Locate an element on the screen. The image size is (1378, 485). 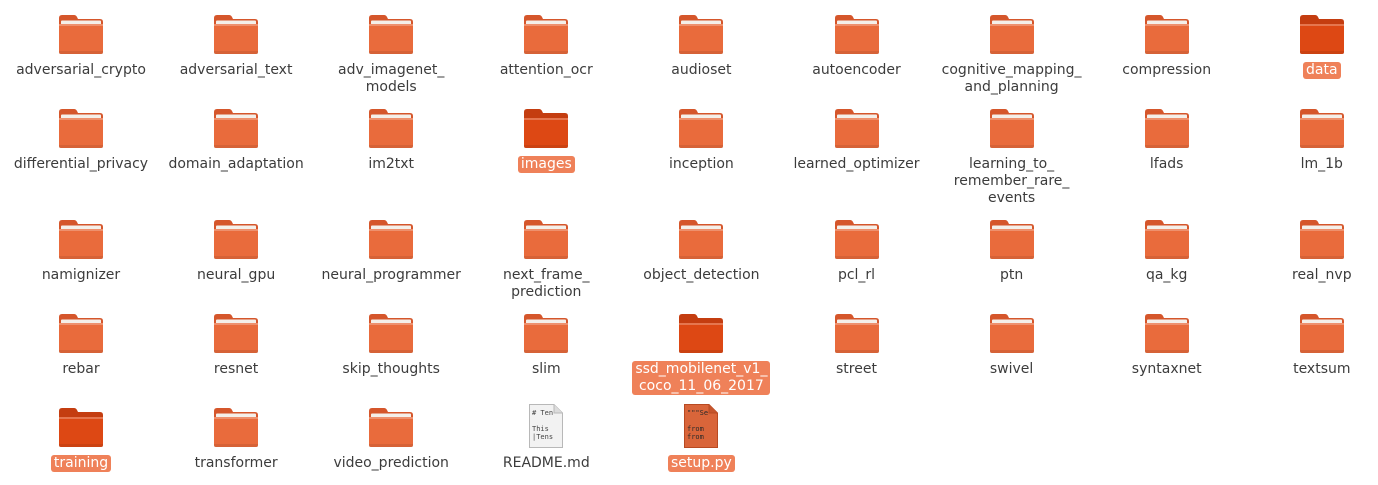
folder-item-namignizer: namignizer is located at coordinates (81, 250).